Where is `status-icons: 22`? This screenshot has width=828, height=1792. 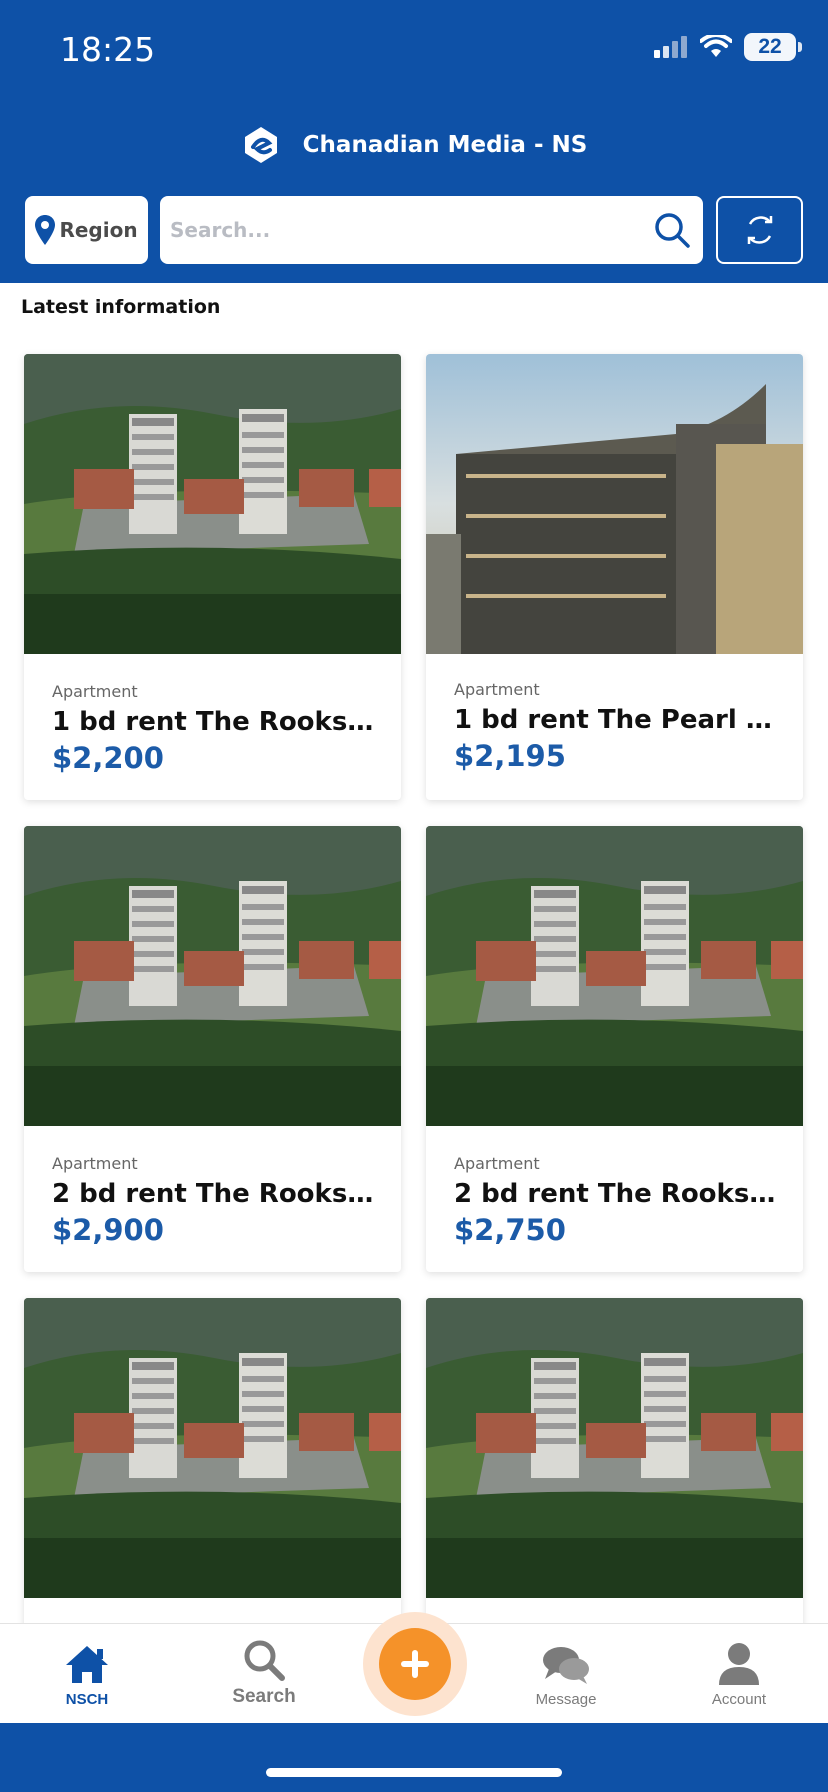
status-icons: 22 is located at coordinates (728, 47).